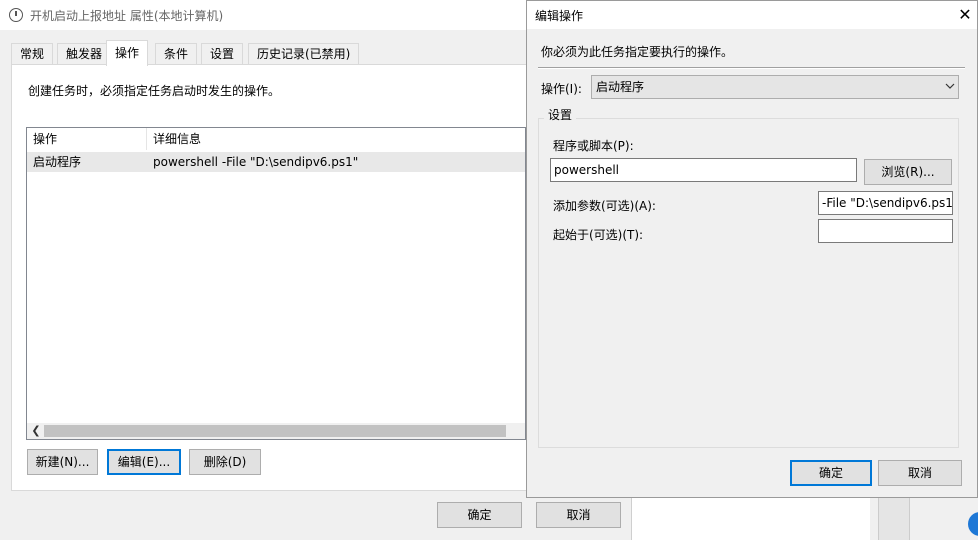 This screenshot has width=978, height=540. Describe the element at coordinates (479, 515) in the screenshot. I see `properties-ok-button: 确定` at that location.